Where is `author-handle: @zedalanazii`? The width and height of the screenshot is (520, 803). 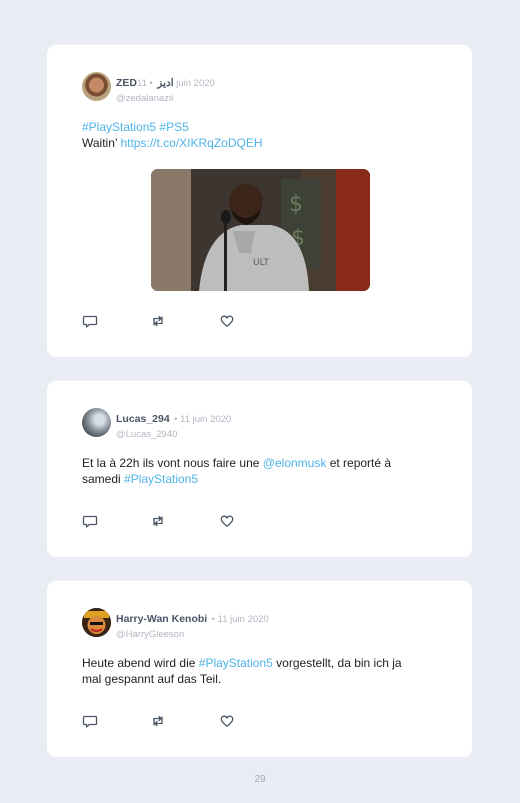
author-handle: @zedalanazii is located at coordinates (165, 98).